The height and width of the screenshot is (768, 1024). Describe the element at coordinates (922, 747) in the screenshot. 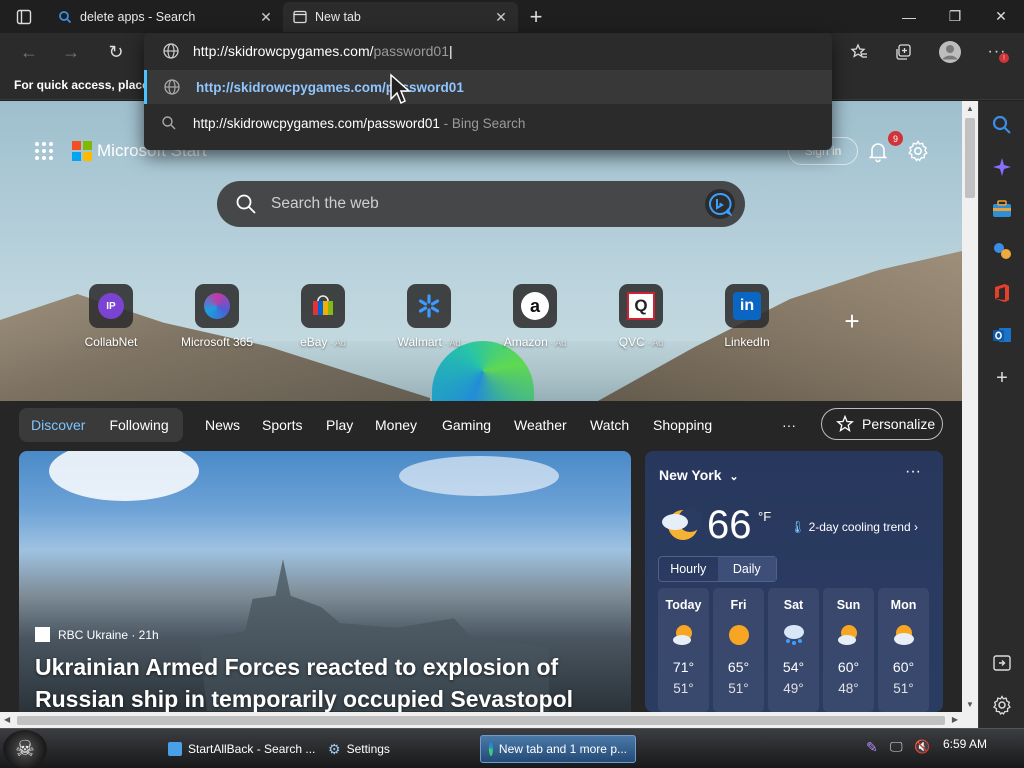

I see `volume-muted-icon: 🔇` at that location.